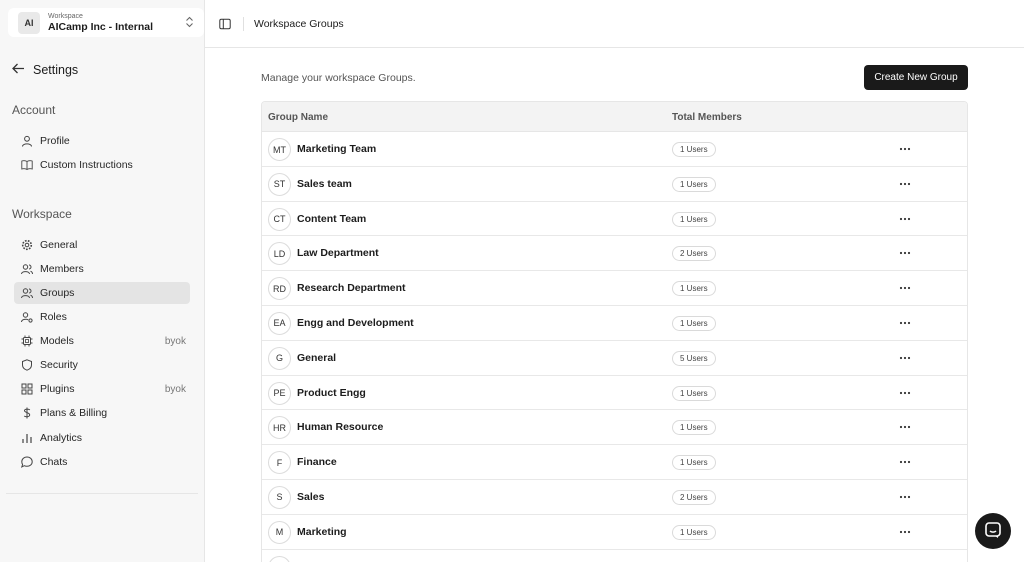 Image resolution: width=1024 pixels, height=562 pixels. Describe the element at coordinates (225, 25) in the screenshot. I see `sidebar-toggle-icon` at that location.